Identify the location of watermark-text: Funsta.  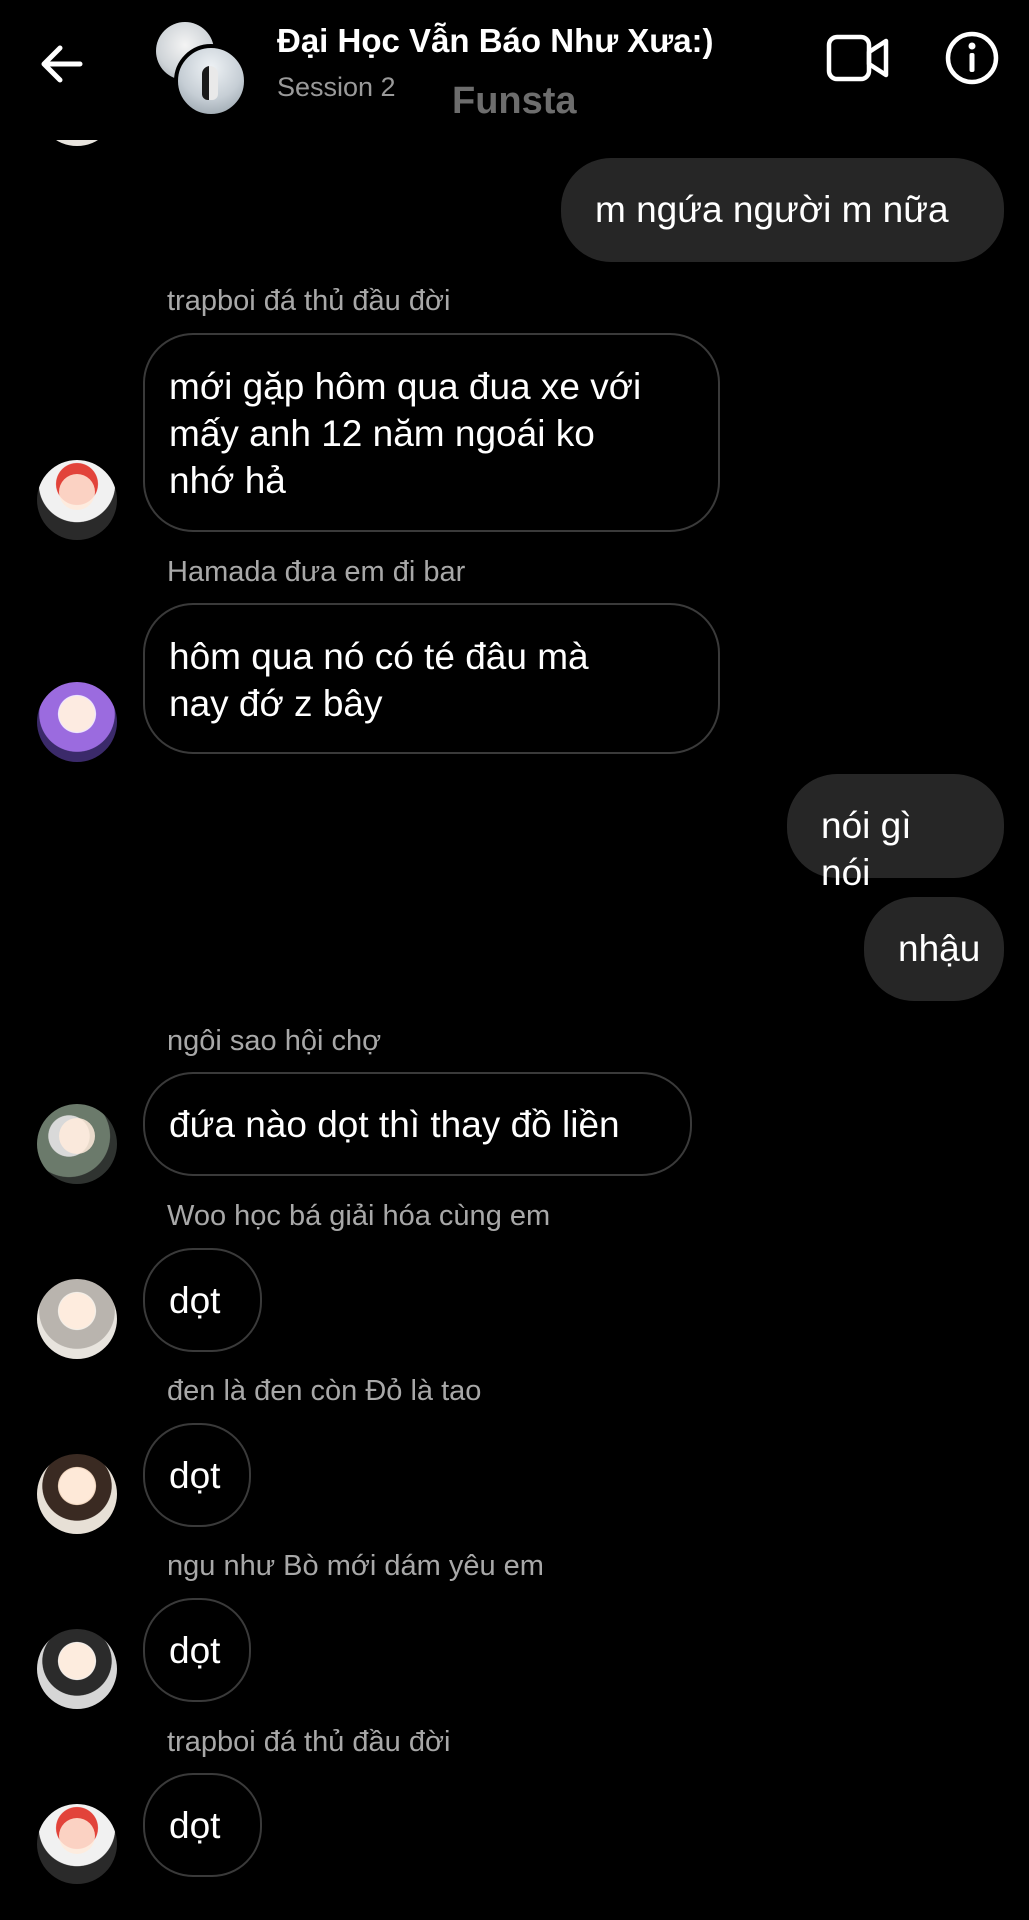
(514, 101).